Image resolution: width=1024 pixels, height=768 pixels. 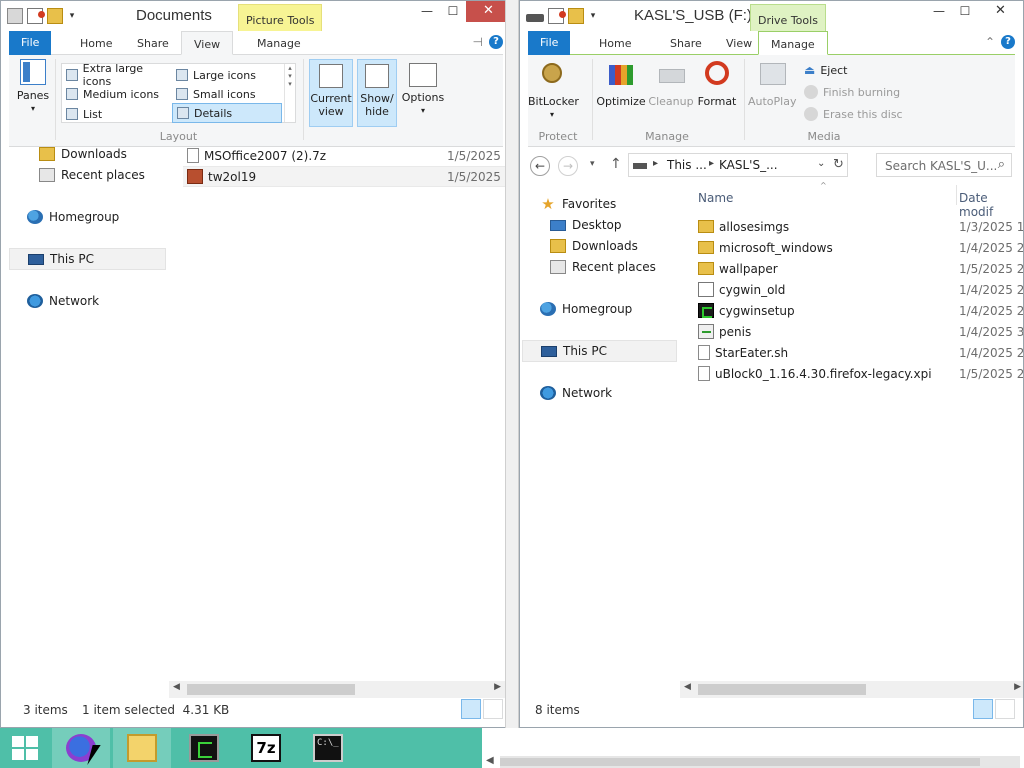 I want to click on refresh-icon: ↻, so click(x=838, y=164).